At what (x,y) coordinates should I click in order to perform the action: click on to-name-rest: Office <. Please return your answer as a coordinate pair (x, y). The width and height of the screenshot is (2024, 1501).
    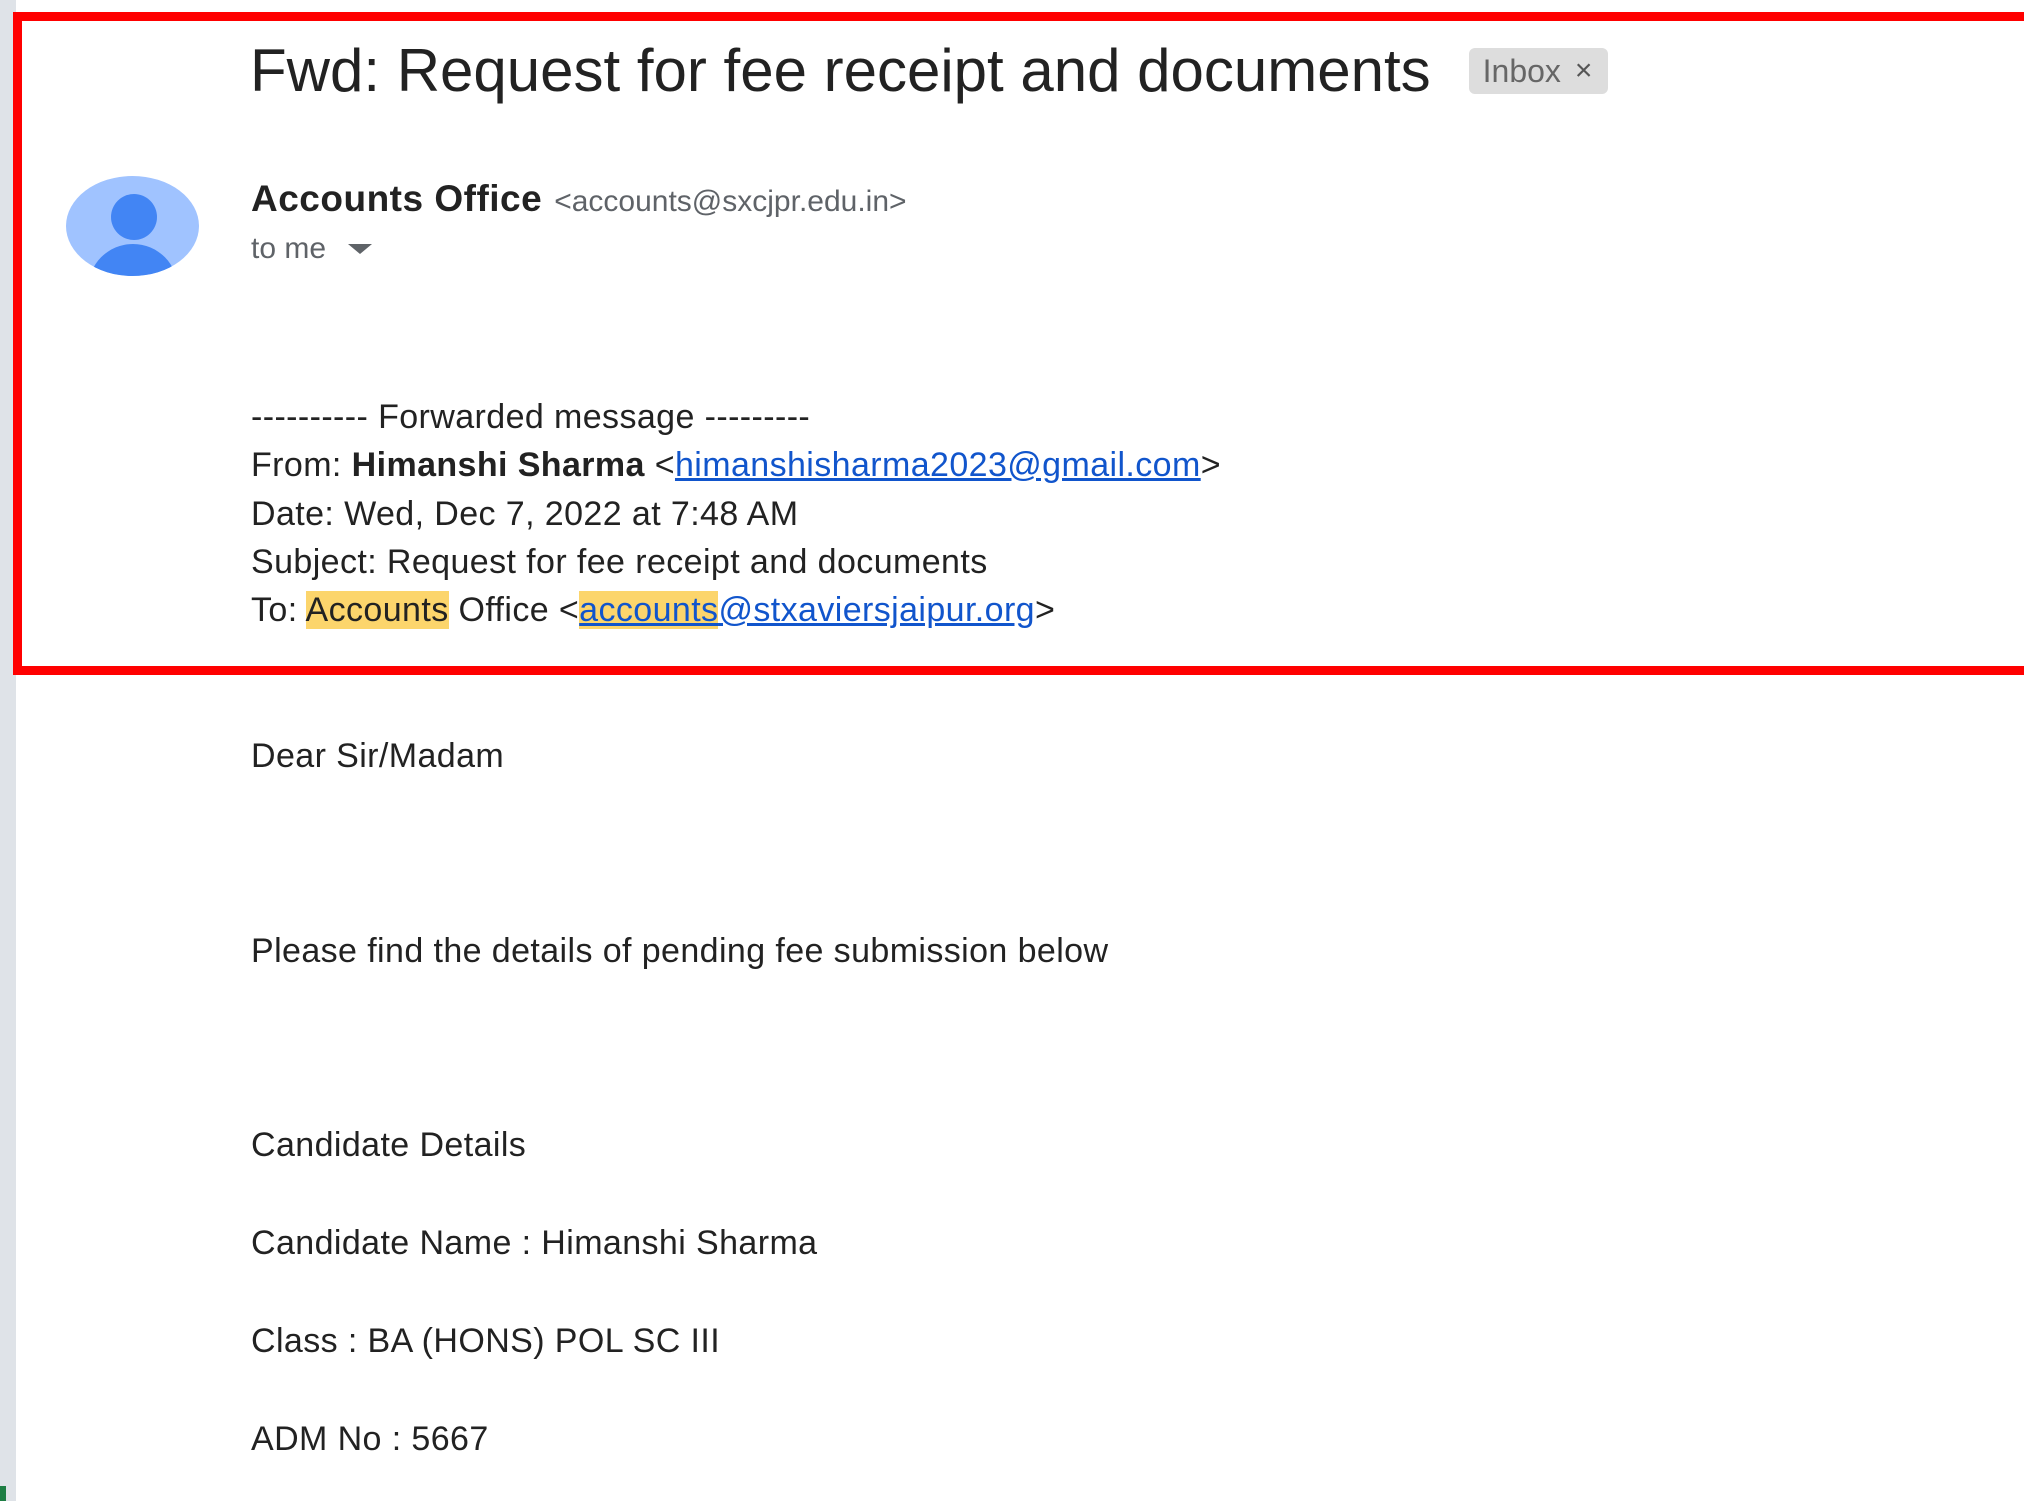
    Looking at the image, I should click on (519, 610).